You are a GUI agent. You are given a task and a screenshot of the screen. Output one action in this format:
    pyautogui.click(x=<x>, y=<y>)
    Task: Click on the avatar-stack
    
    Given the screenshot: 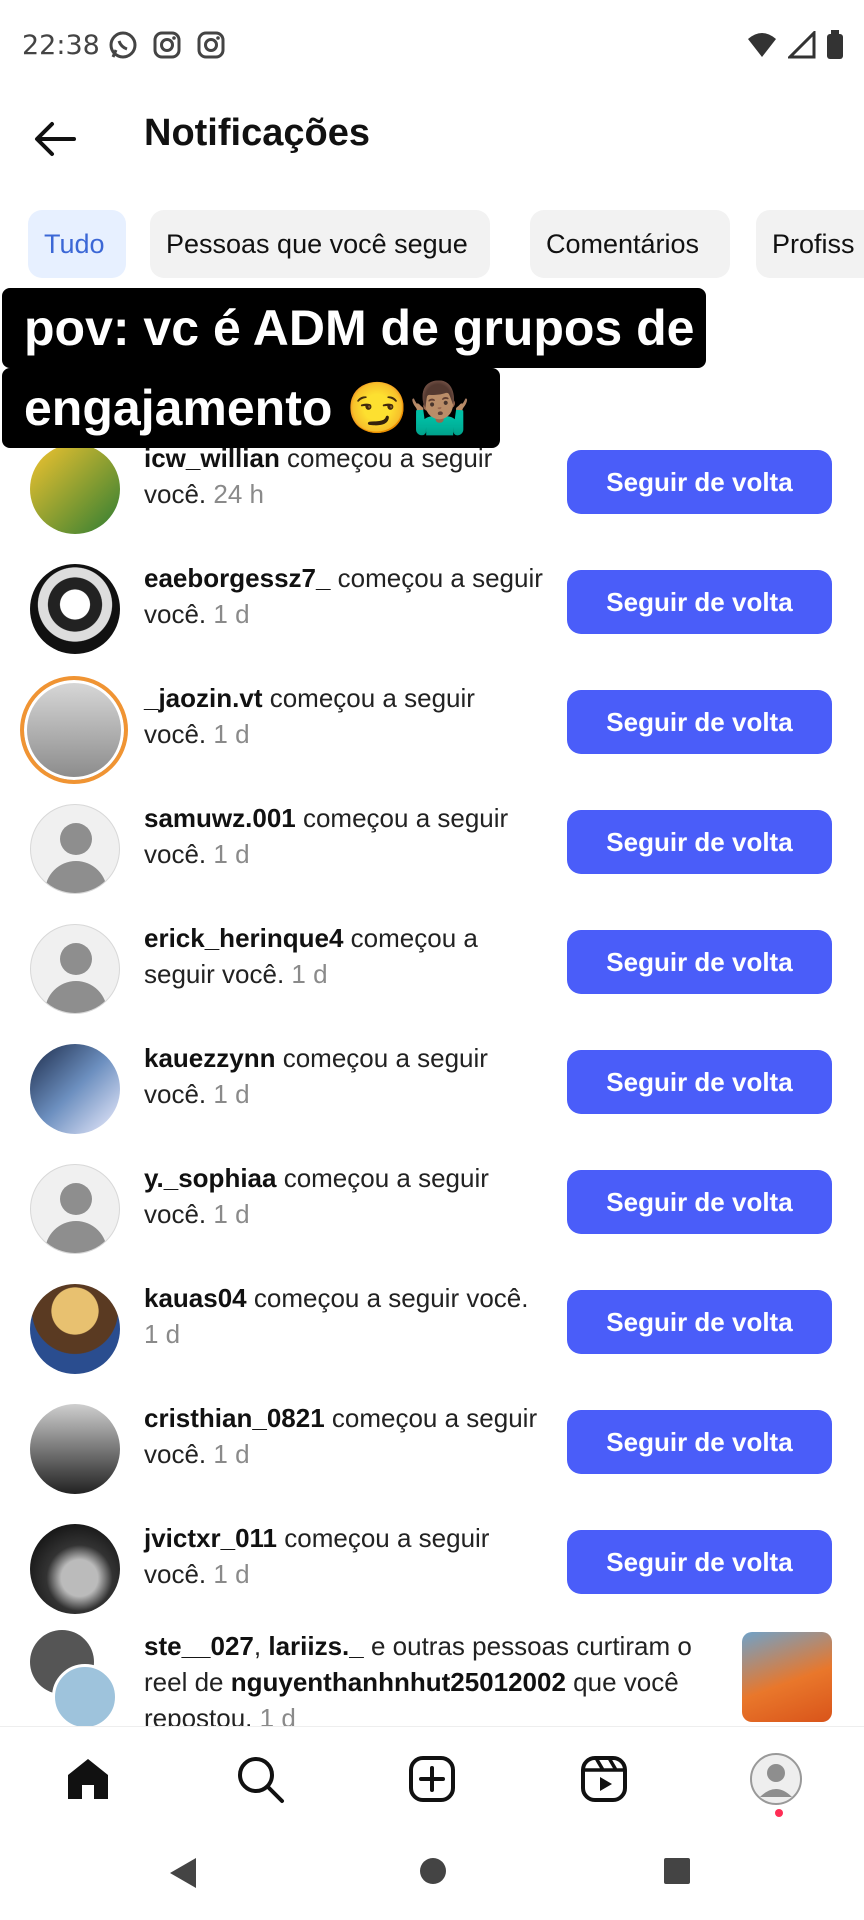 What is the action you would take?
    pyautogui.click(x=78, y=1680)
    